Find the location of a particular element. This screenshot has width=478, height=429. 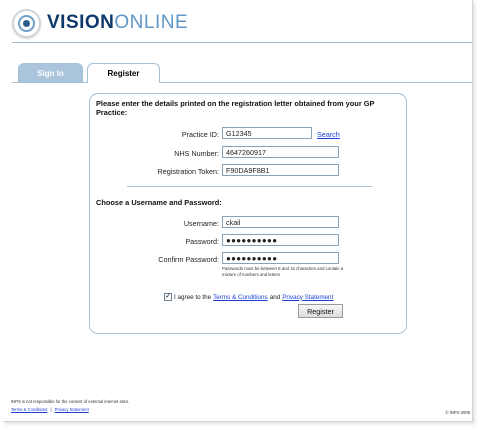

practice-id-input: G12345 is located at coordinates (267, 133).